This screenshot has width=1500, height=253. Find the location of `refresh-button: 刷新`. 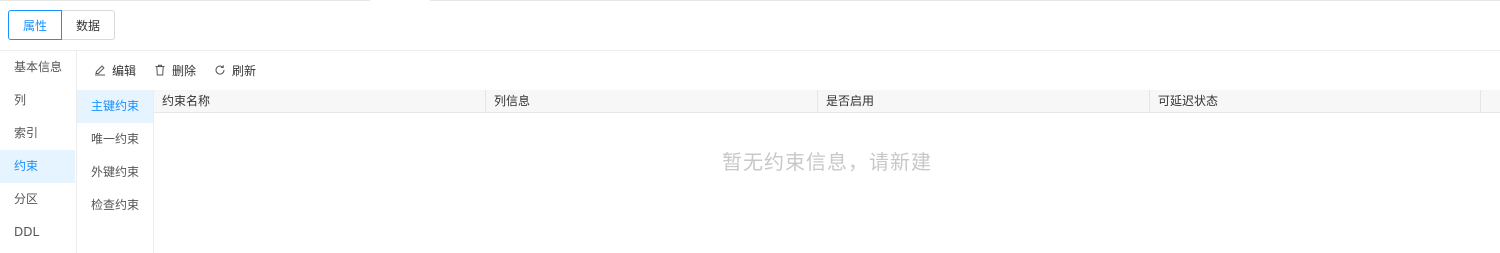

refresh-button: 刷新 is located at coordinates (235, 70).